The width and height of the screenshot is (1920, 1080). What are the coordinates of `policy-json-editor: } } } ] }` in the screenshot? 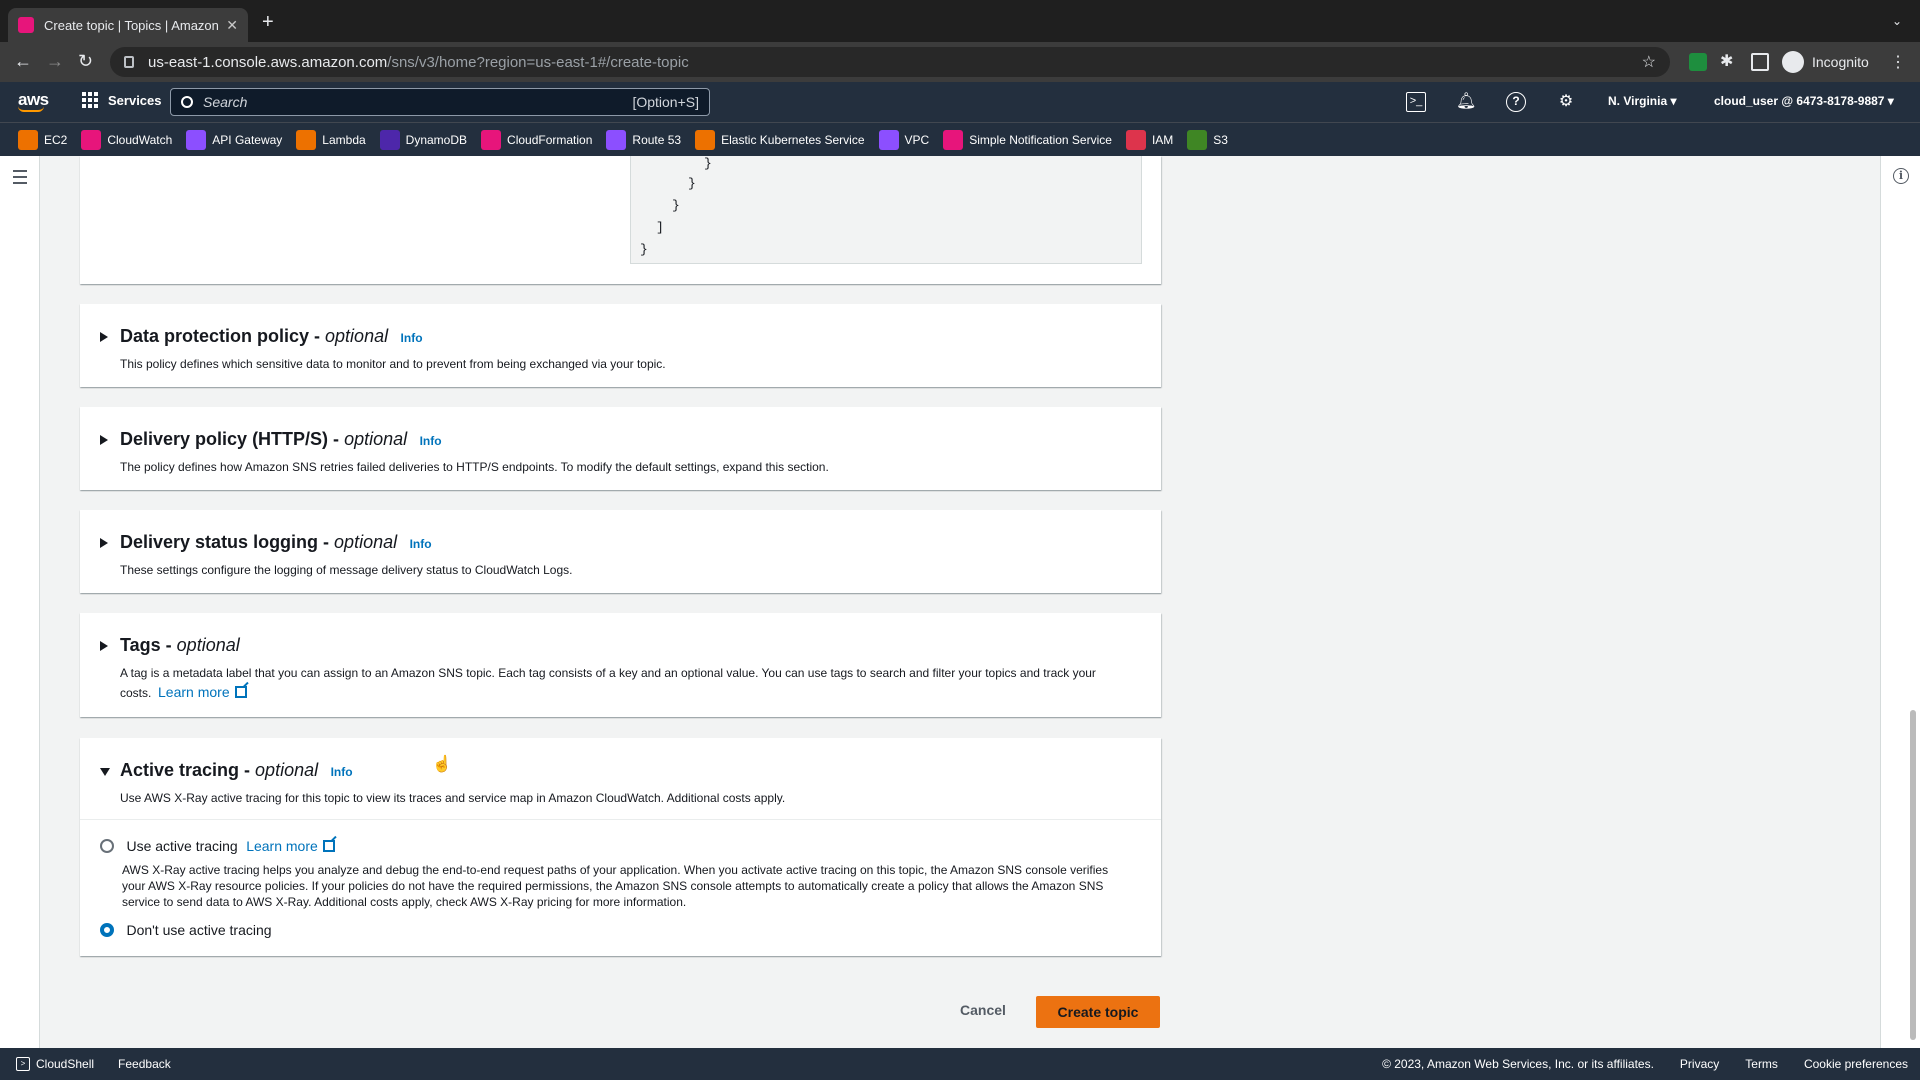 It's located at (886, 210).